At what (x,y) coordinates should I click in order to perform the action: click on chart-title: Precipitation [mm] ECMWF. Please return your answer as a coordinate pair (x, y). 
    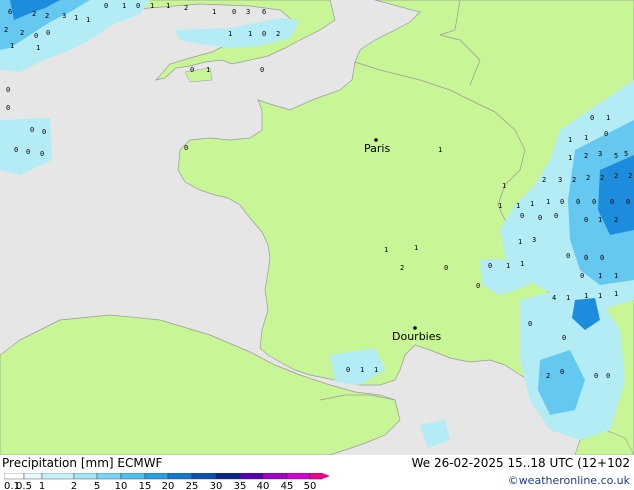
    Looking at the image, I should click on (82, 463).